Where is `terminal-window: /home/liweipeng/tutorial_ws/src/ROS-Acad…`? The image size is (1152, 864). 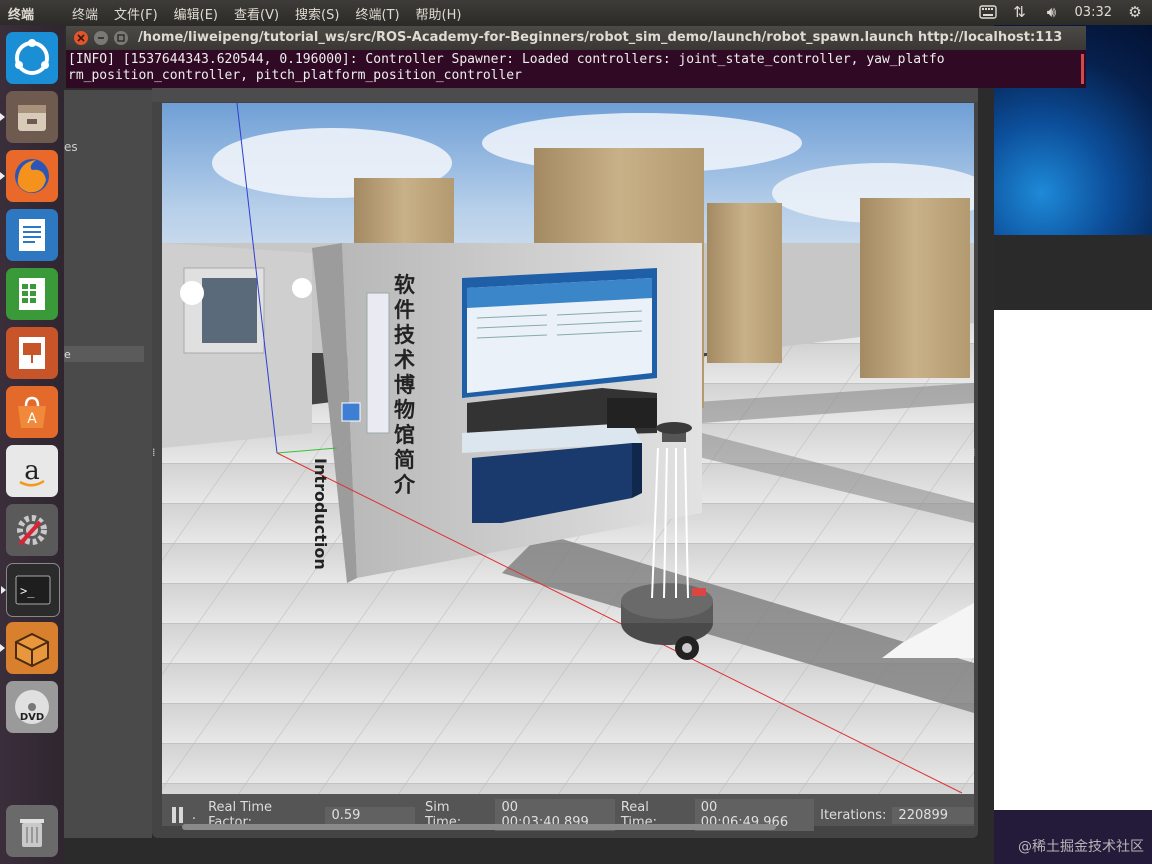
terminal-window: /home/liweipeng/tutorial_ws/src/ROS-Acad… is located at coordinates (576, 57).